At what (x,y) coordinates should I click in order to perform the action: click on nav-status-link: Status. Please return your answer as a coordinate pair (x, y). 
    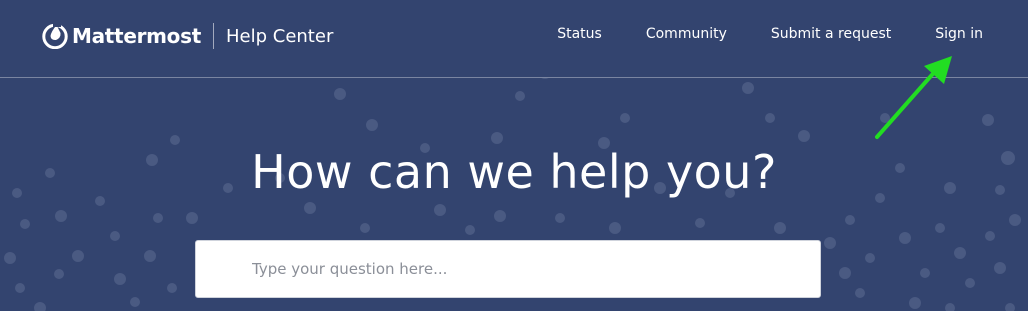
    Looking at the image, I should click on (579, 34).